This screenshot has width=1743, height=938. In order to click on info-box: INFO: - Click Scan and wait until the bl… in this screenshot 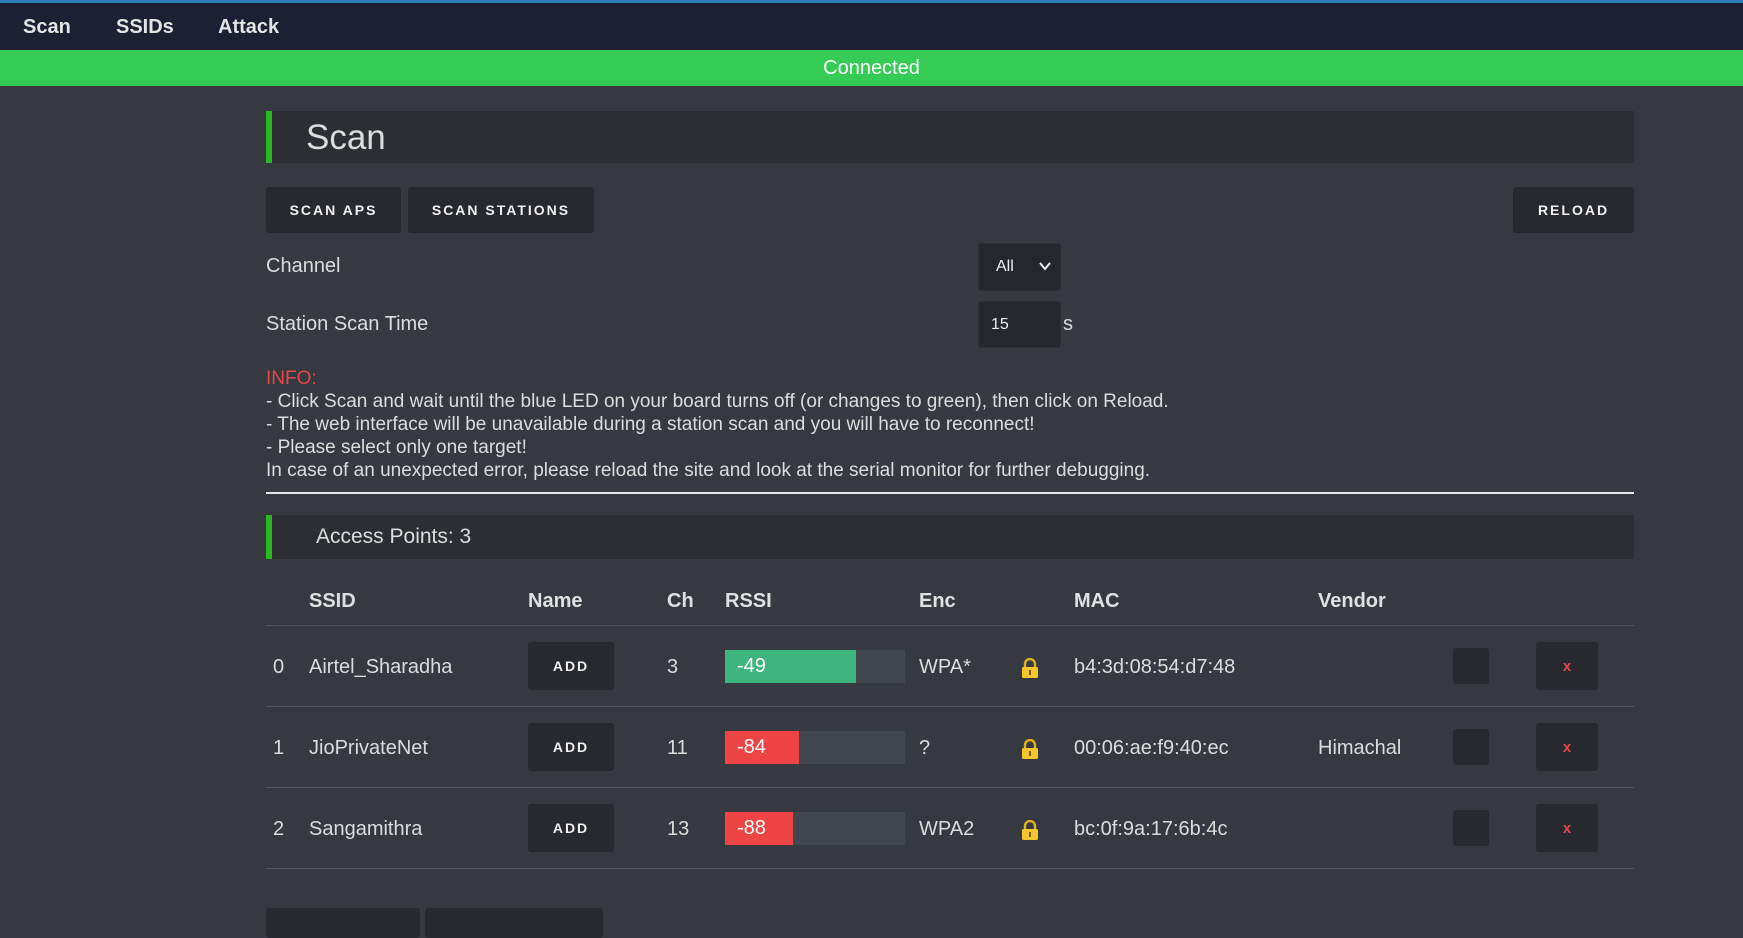, I will do `click(717, 424)`.